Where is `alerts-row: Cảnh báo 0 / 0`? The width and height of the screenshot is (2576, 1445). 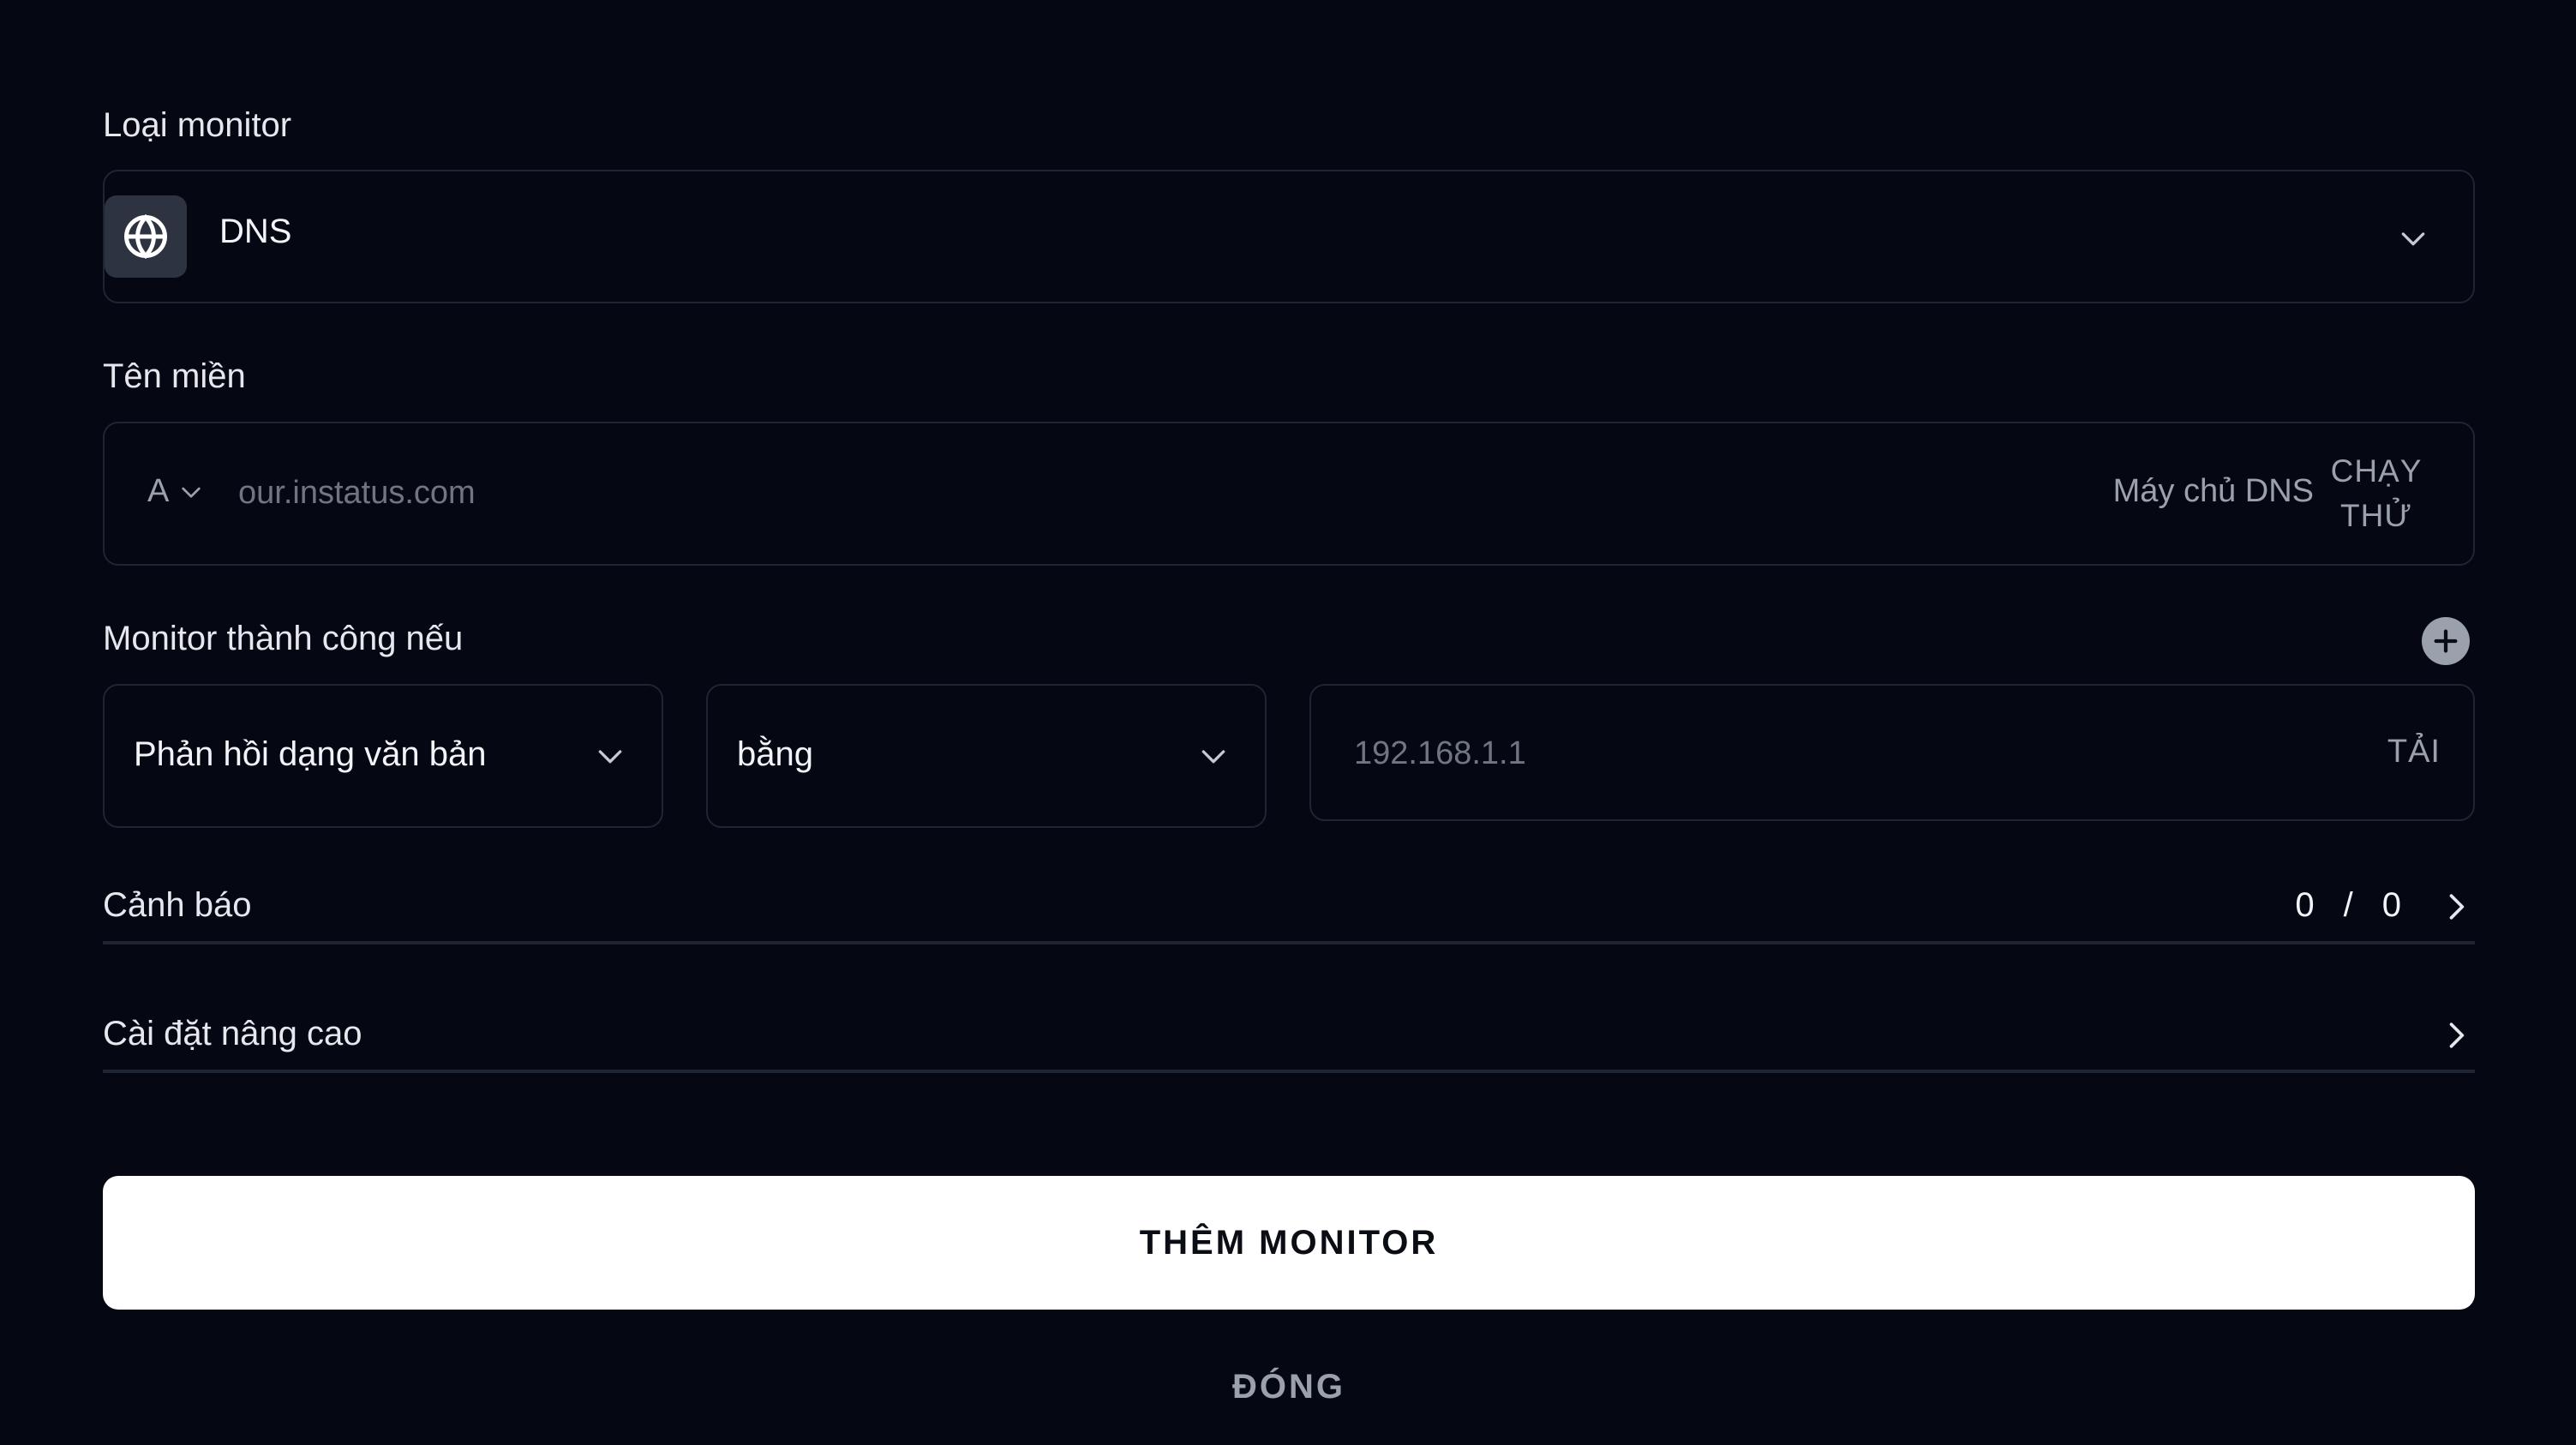
alerts-row: Cảnh báo 0 / 0 is located at coordinates (1289, 911).